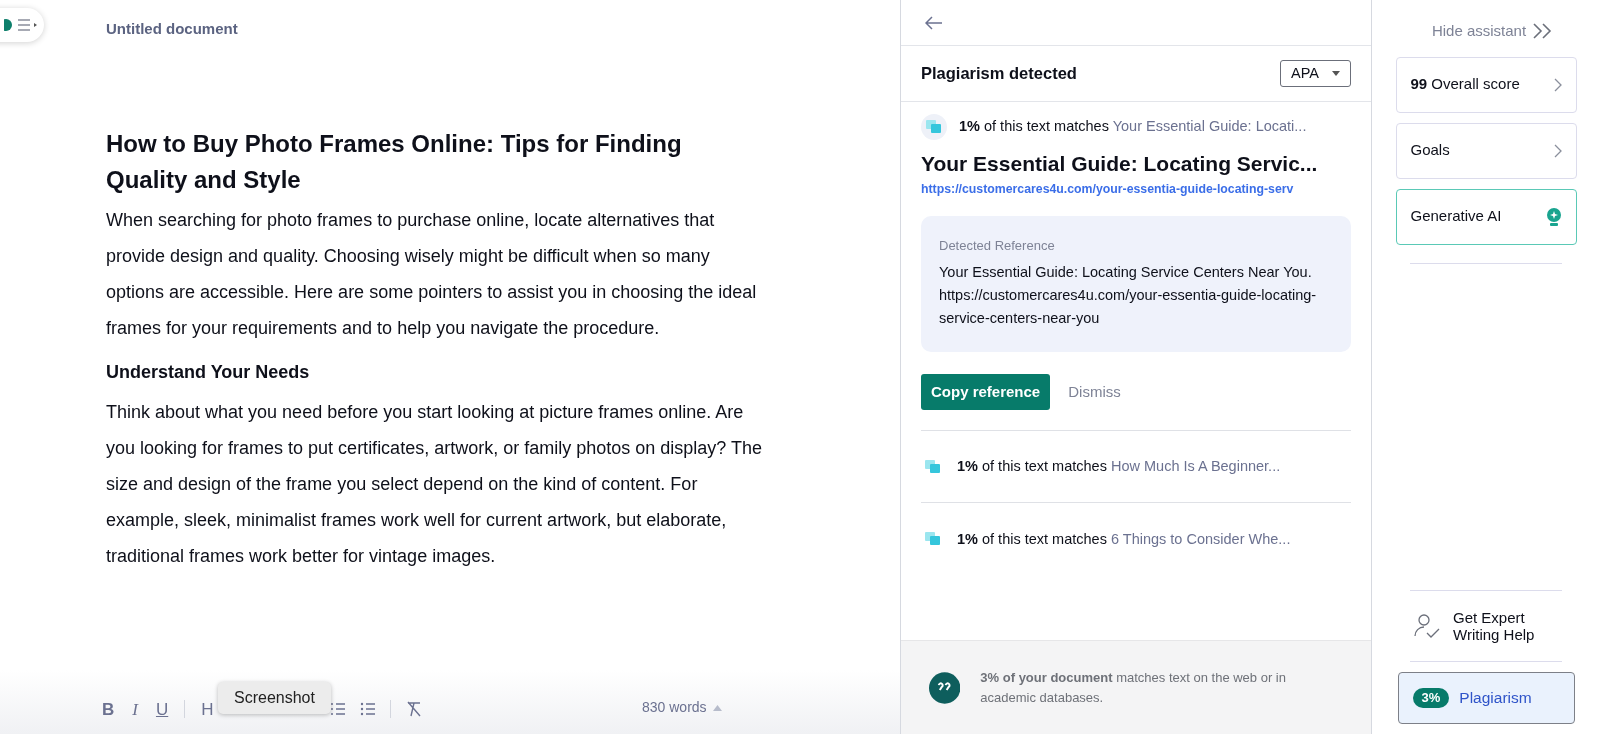  Describe the element at coordinates (162, 709) in the screenshot. I see `underline-button: U` at that location.